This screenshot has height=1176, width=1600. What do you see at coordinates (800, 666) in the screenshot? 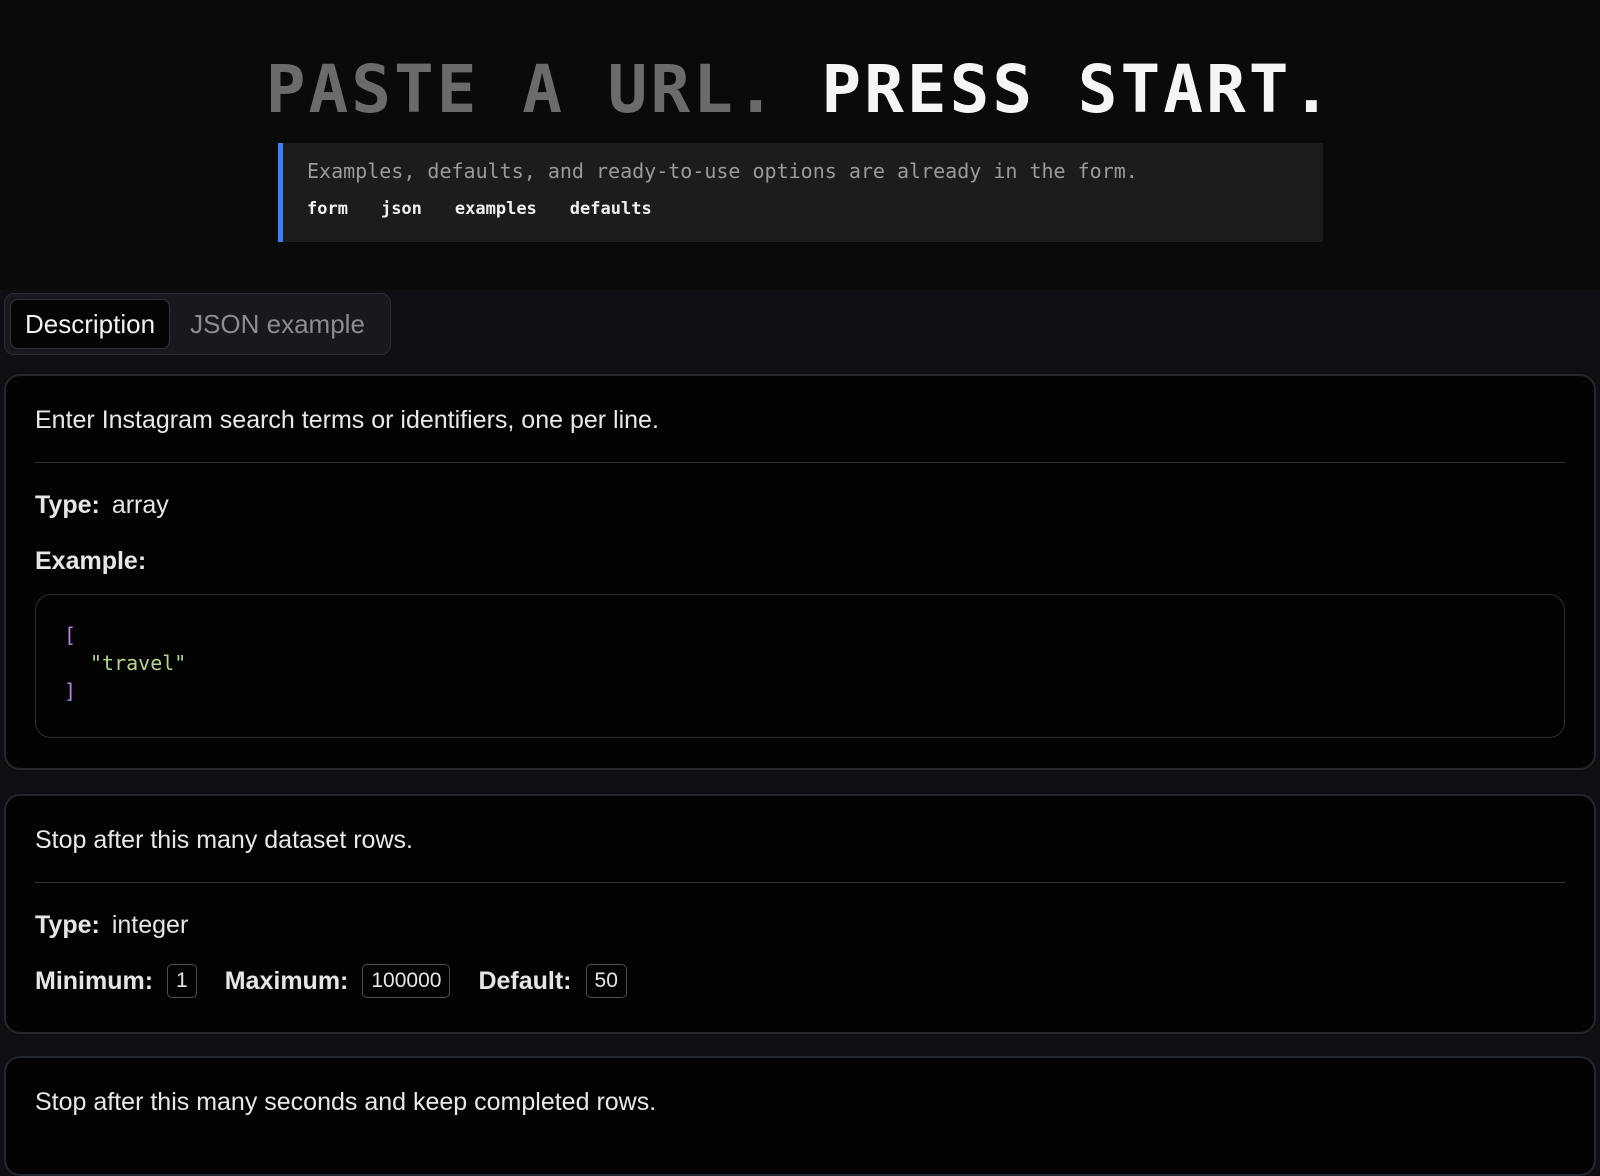
I see `example-code-block: [ "travel" ]` at bounding box center [800, 666].